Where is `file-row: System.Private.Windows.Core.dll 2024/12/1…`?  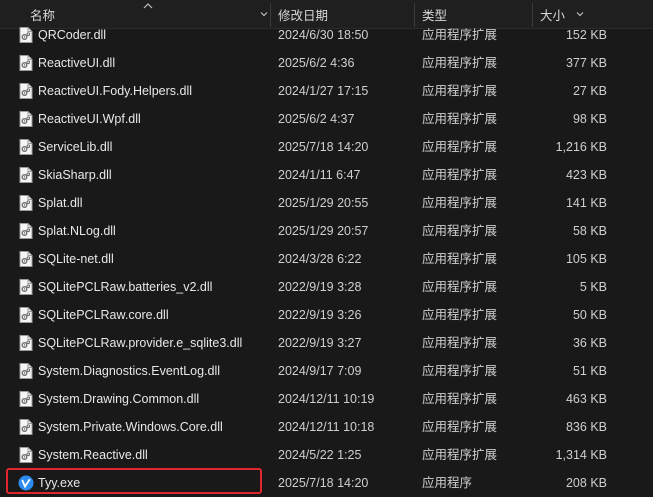 file-row: System.Private.Windows.Core.dll 2024/12/1… is located at coordinates (326, 427).